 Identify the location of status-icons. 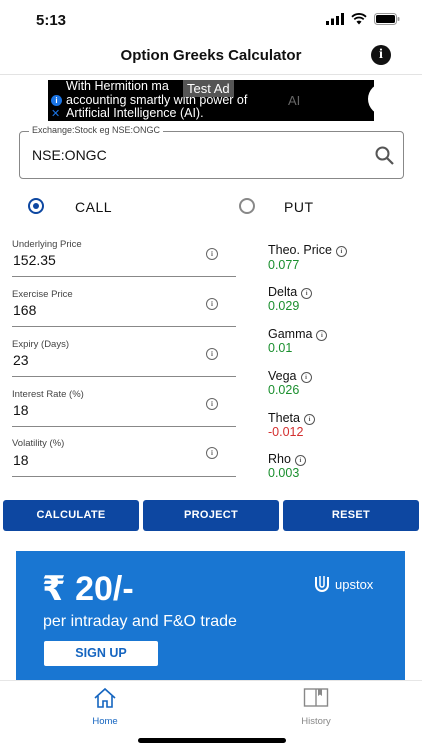
(363, 19).